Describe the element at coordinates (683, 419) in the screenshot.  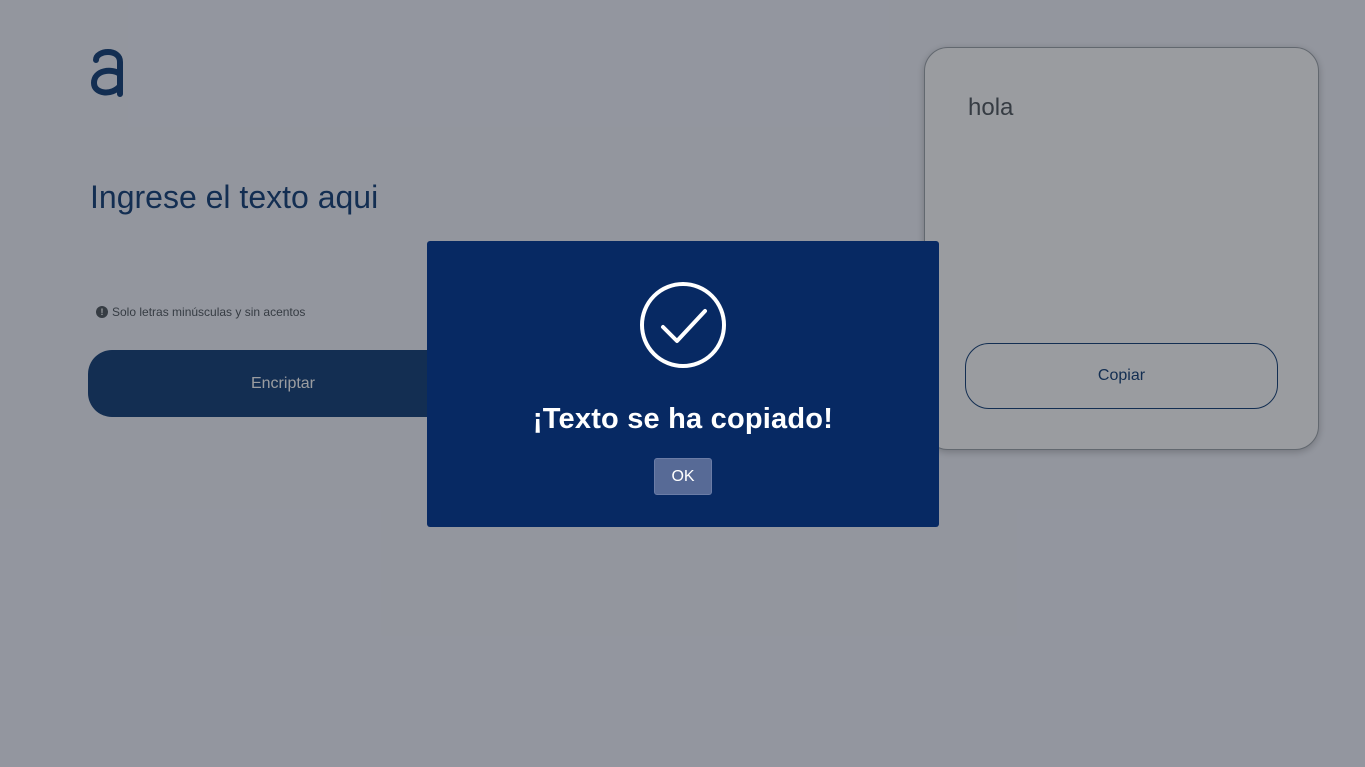
I see `dialog-title: ¡Texto se ha copiado!` at that location.